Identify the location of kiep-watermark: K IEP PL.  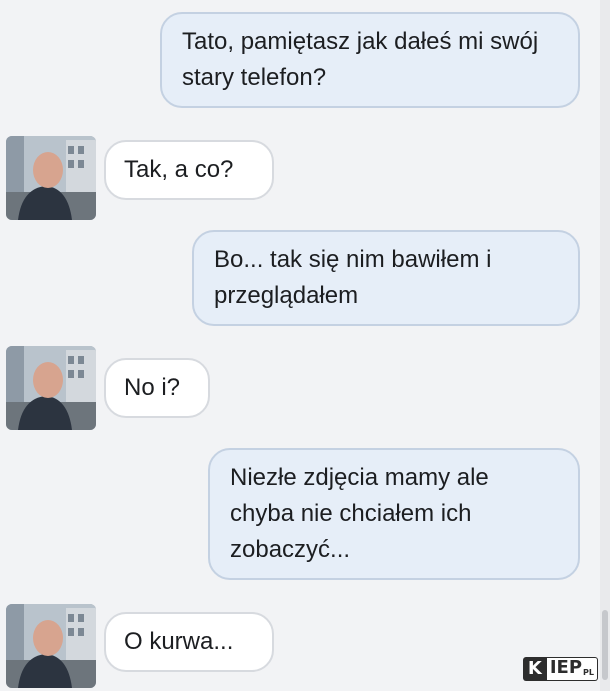
(560, 669).